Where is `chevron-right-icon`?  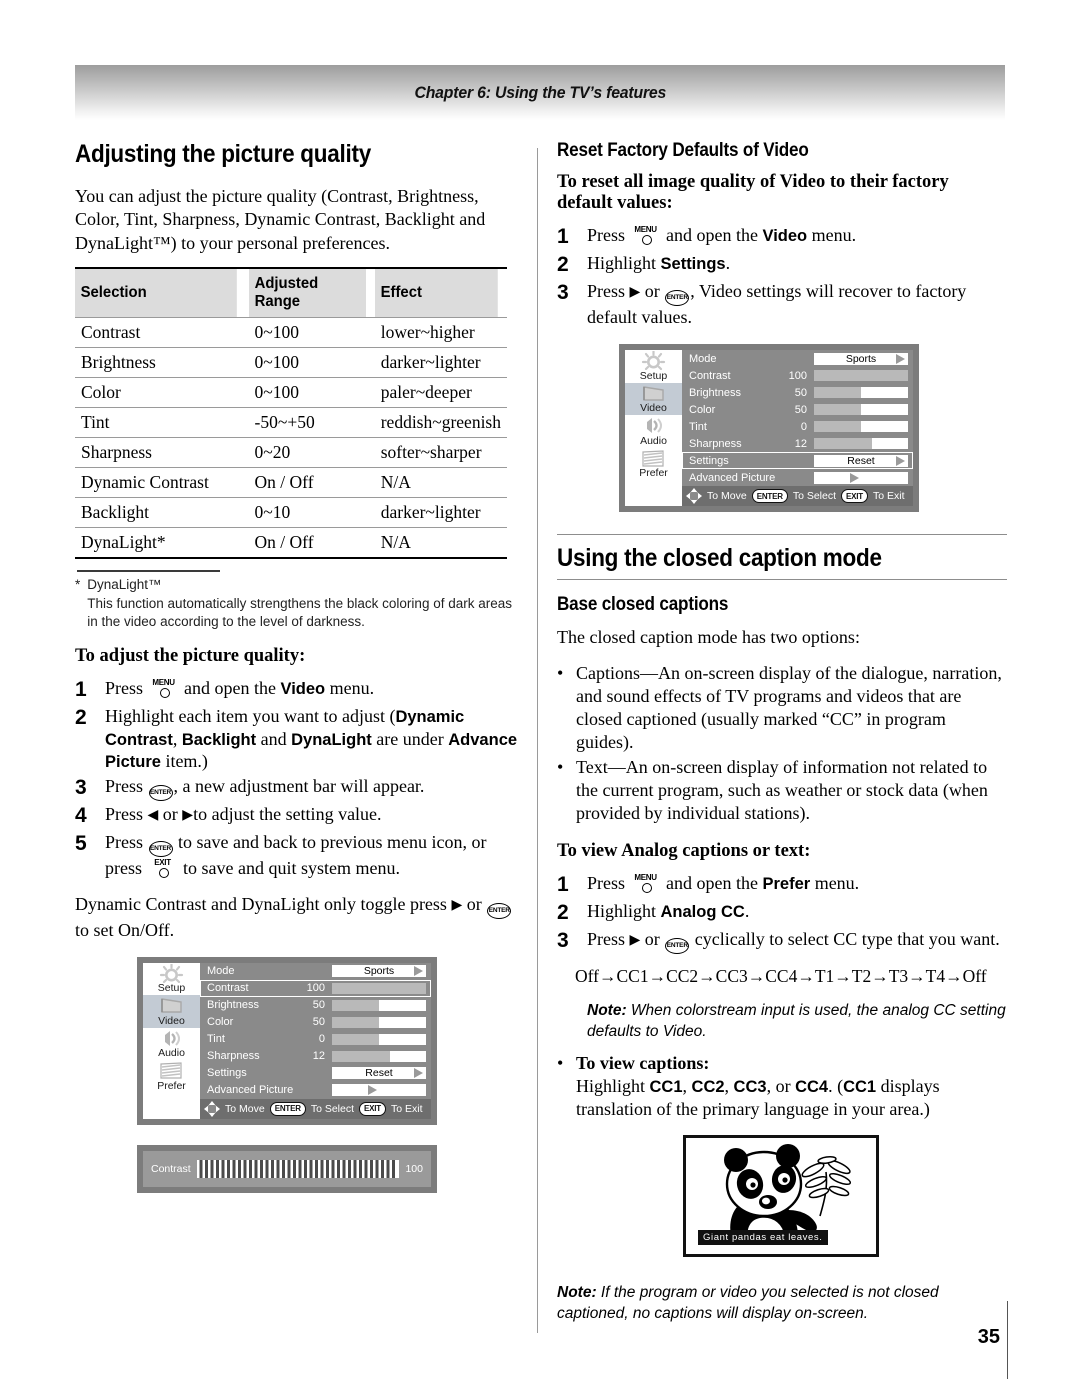 chevron-right-icon is located at coordinates (418, 971).